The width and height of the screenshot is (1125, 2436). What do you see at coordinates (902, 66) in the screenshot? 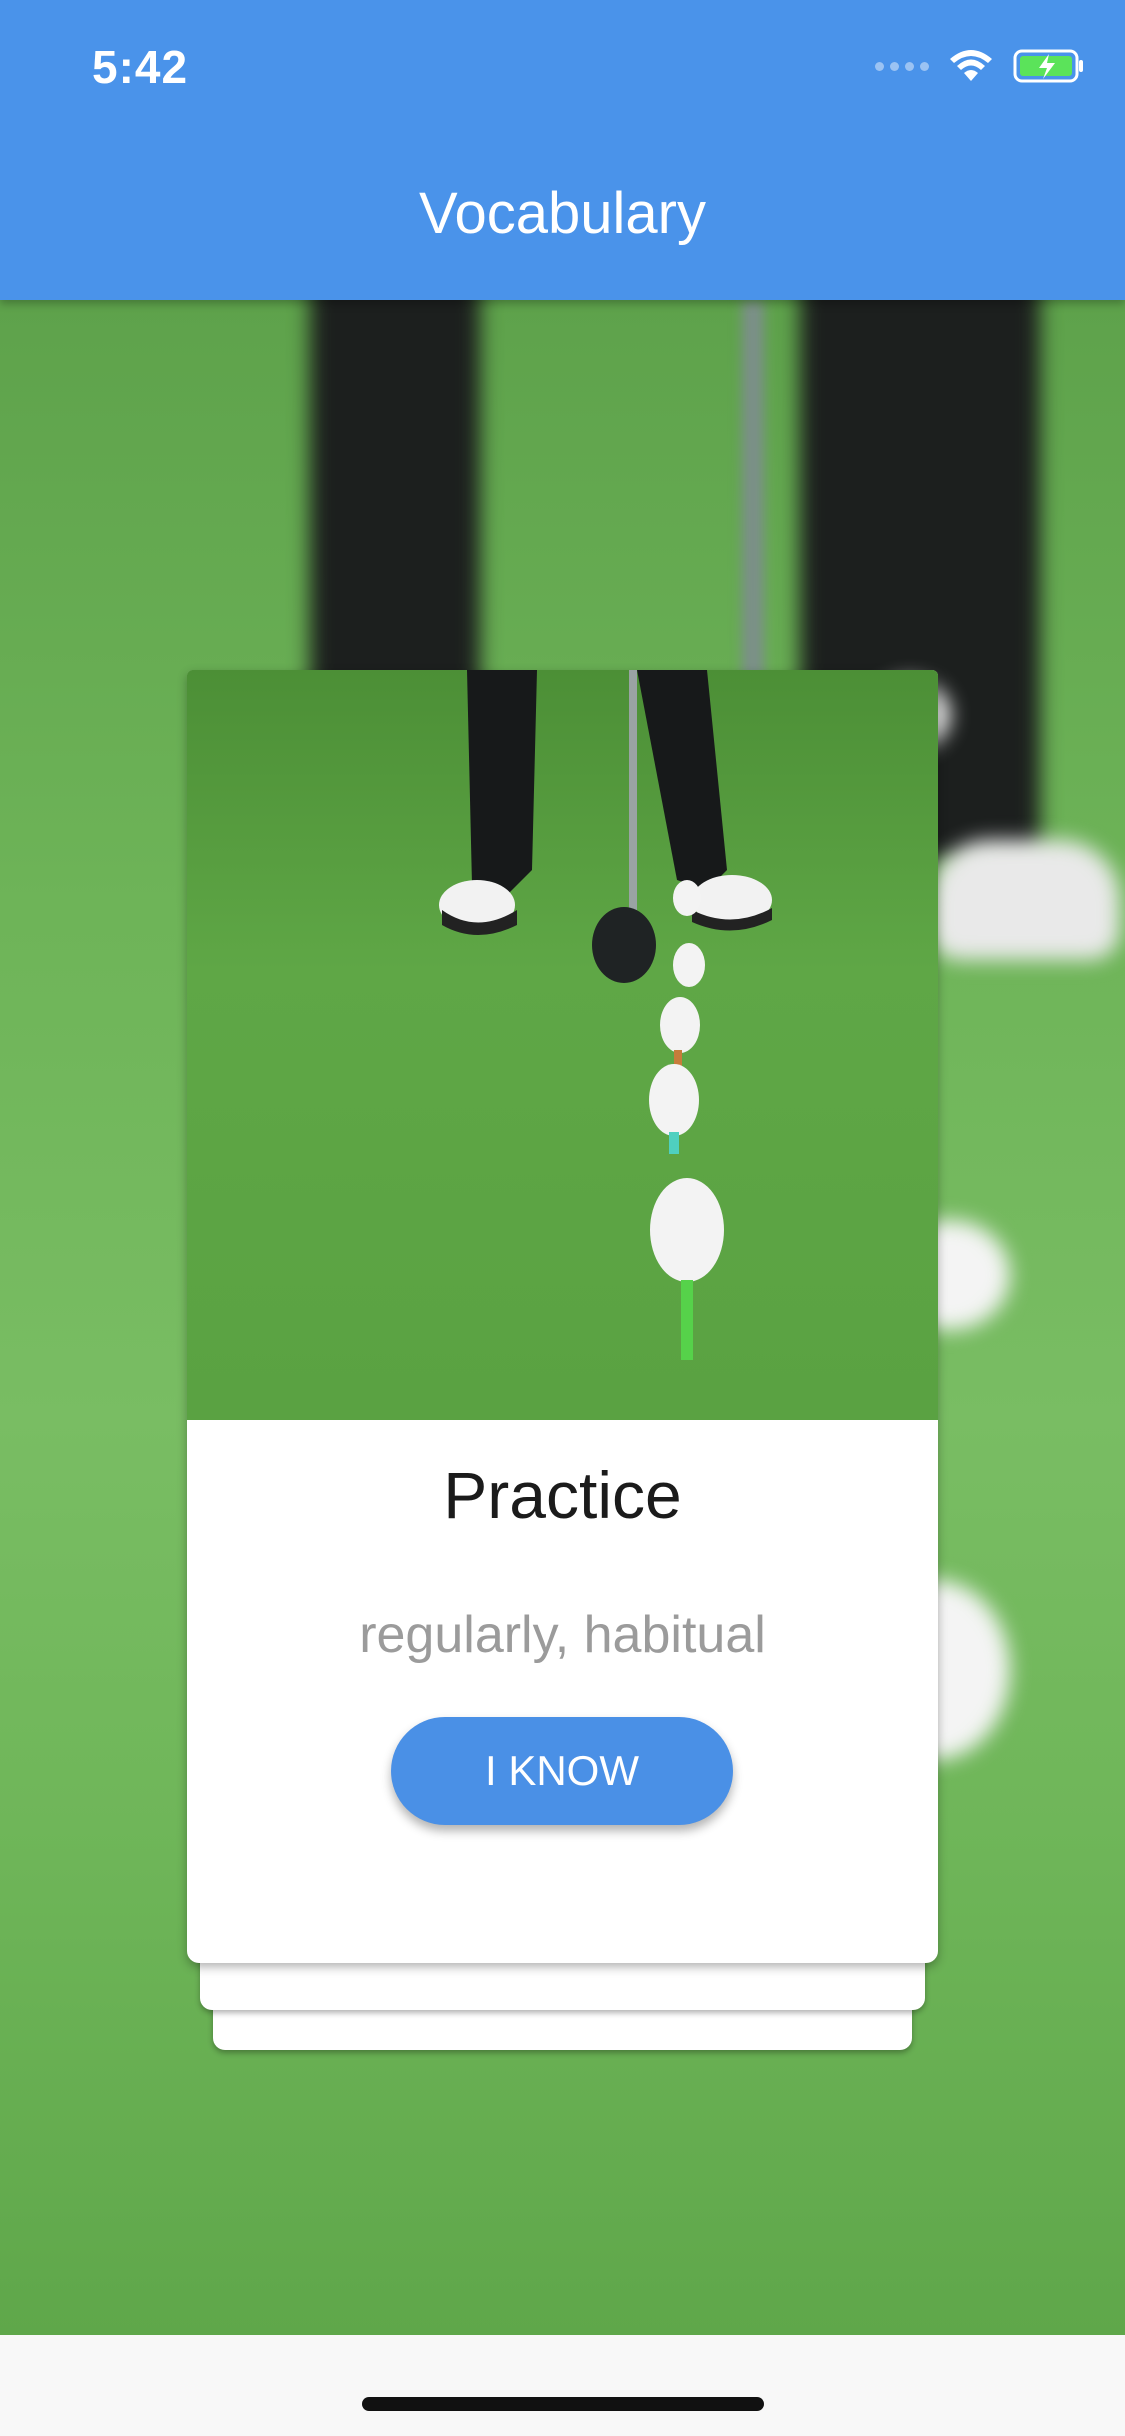
I see `signal-dots-icon` at bounding box center [902, 66].